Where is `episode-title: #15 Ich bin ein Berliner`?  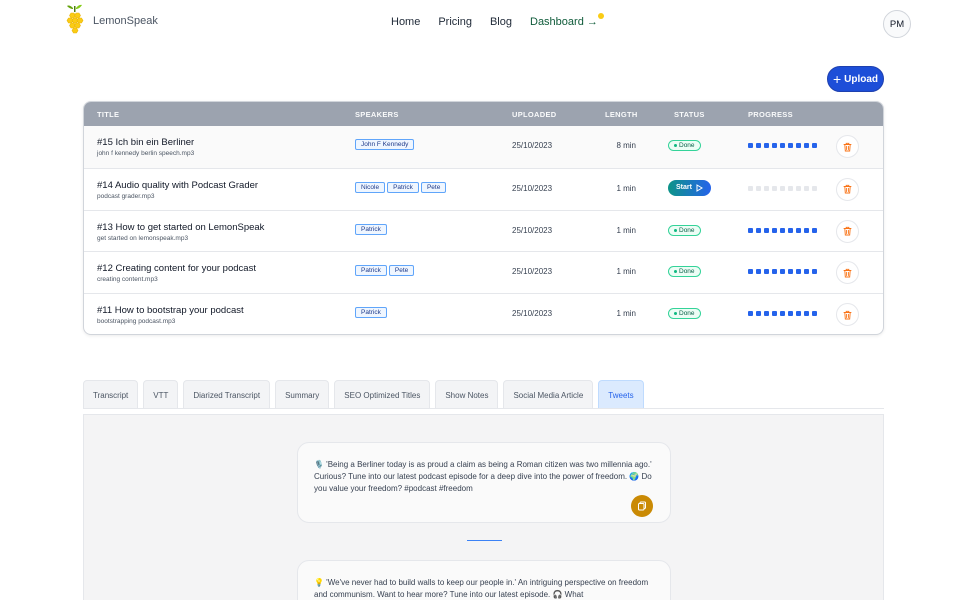 episode-title: #15 Ich bin ein Berliner is located at coordinates (145, 142).